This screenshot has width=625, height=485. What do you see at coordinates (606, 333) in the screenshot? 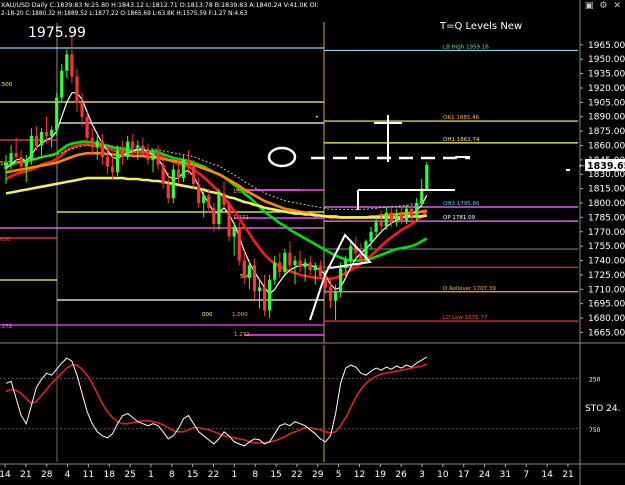
I see `y-tick-label: 1665.00` at bounding box center [606, 333].